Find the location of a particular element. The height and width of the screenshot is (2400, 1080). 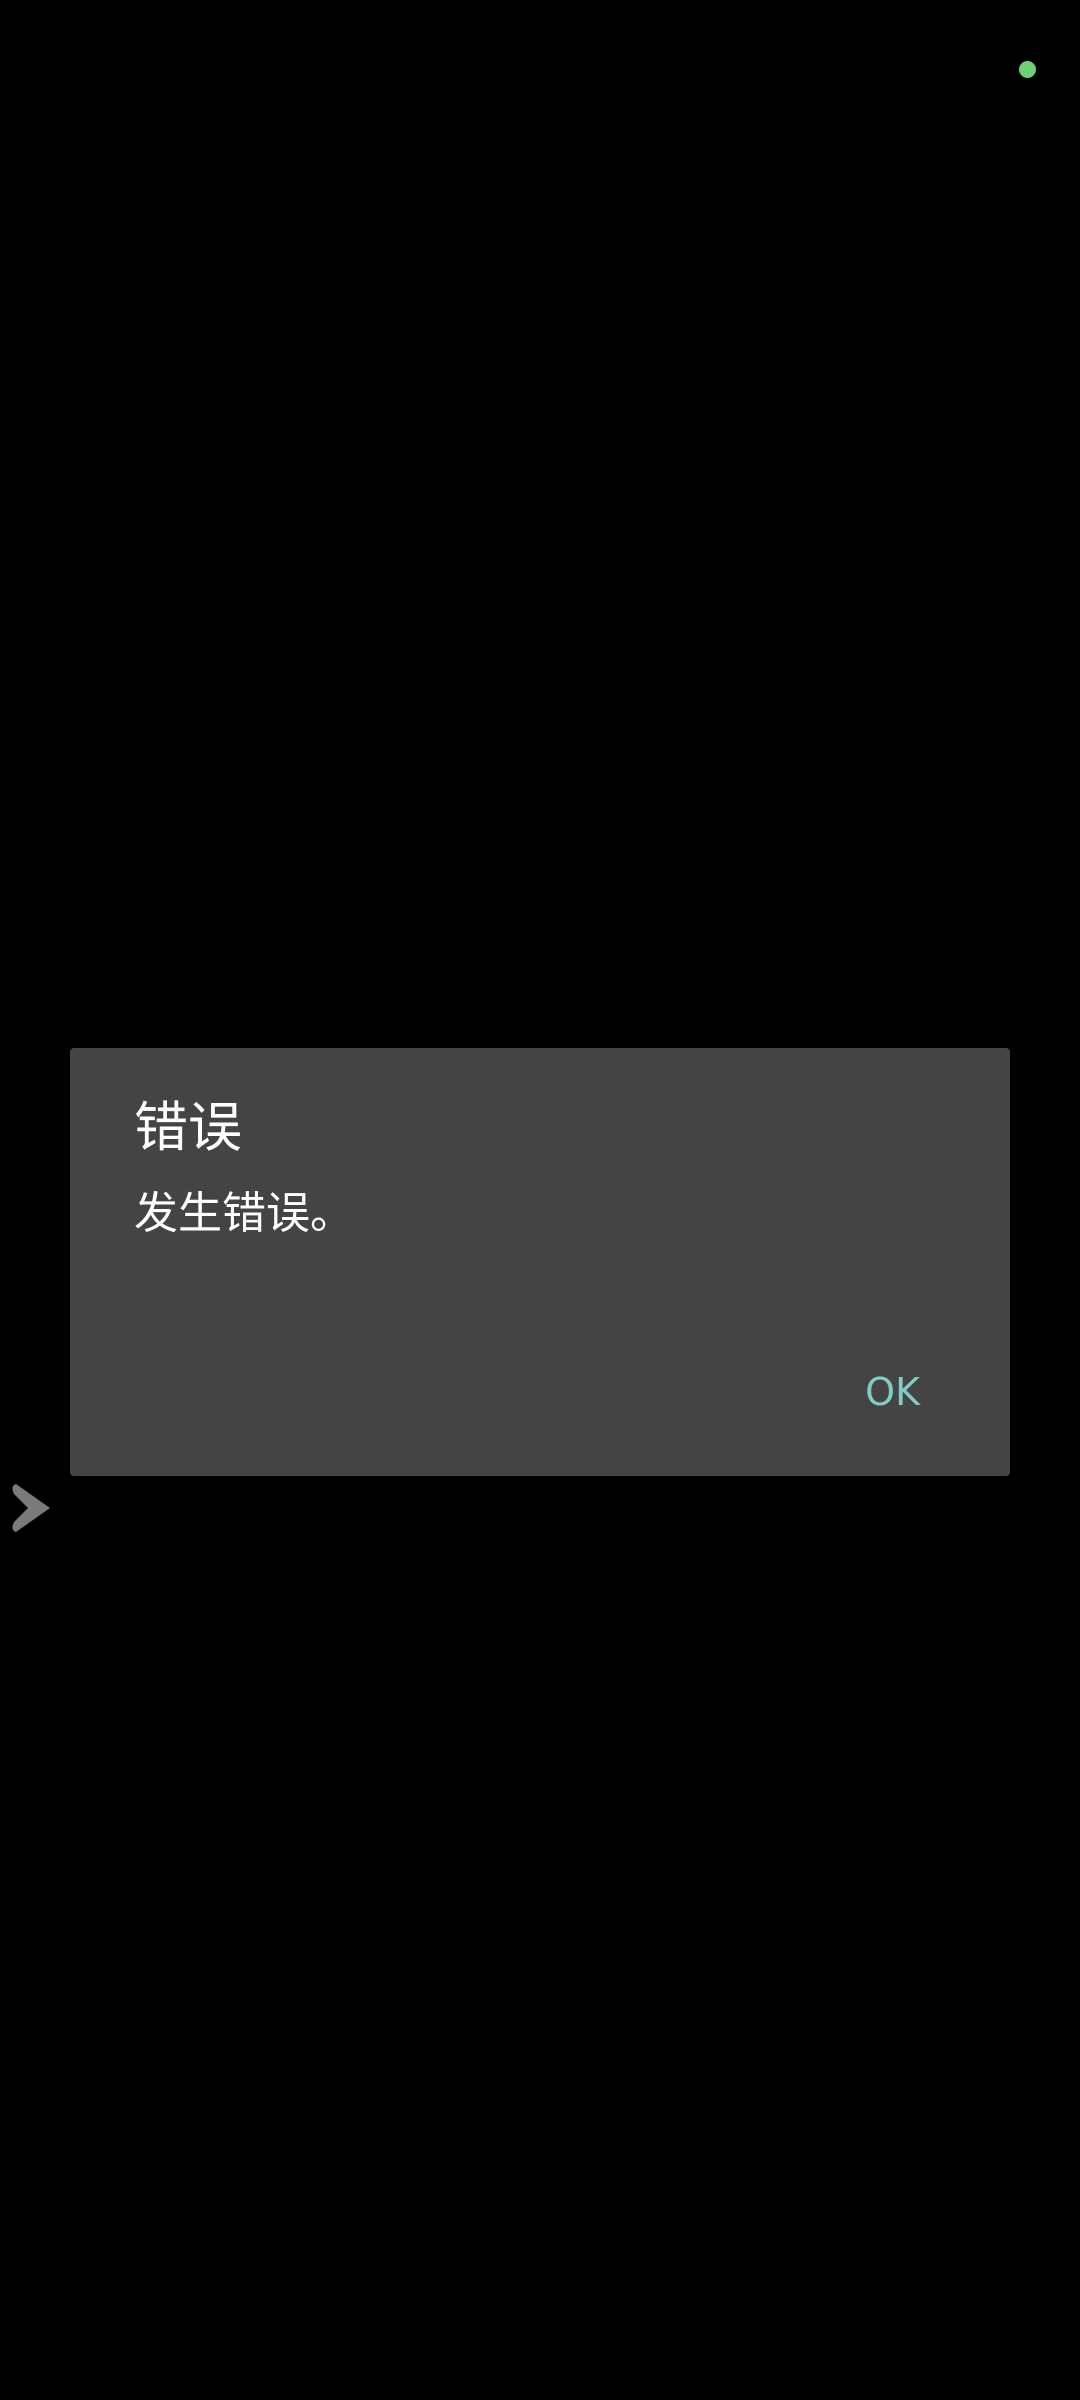

ok-button: OK is located at coordinates (892, 1392).